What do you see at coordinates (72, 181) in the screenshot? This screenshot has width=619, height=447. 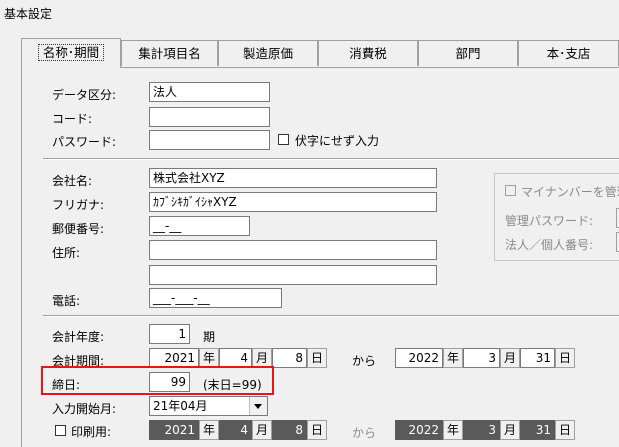 I see `company-name-label: 会社名:` at bounding box center [72, 181].